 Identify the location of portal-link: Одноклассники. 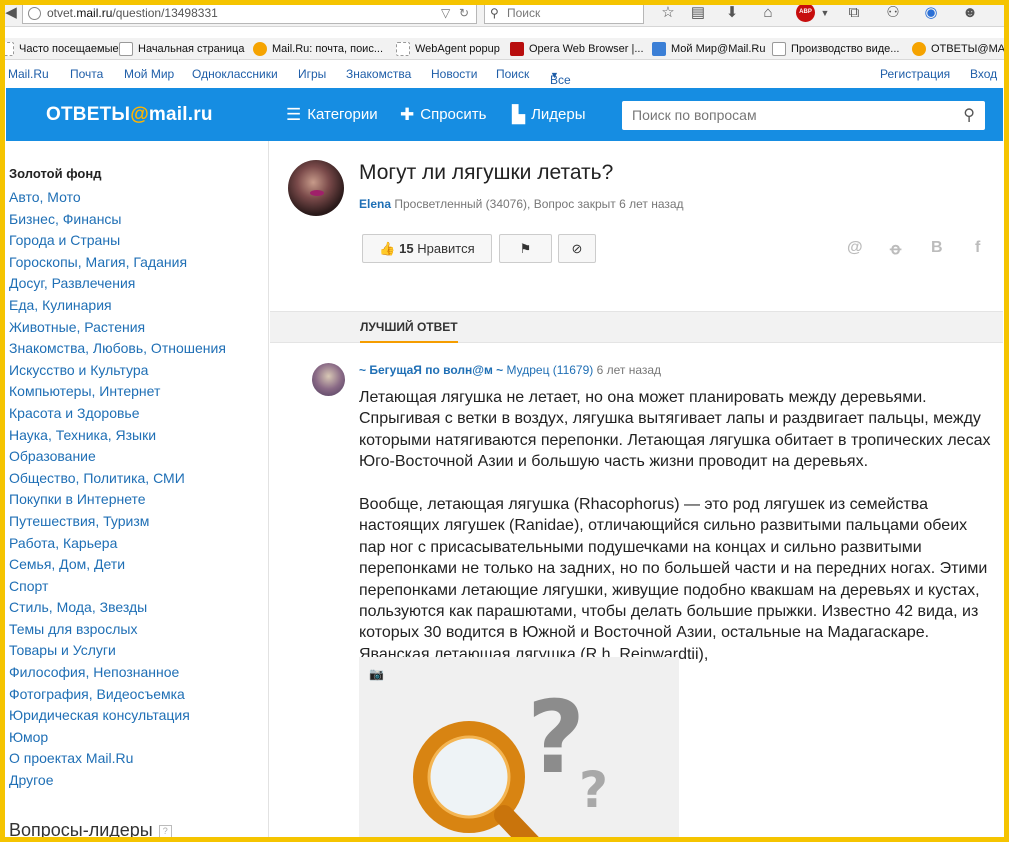
(235, 74).